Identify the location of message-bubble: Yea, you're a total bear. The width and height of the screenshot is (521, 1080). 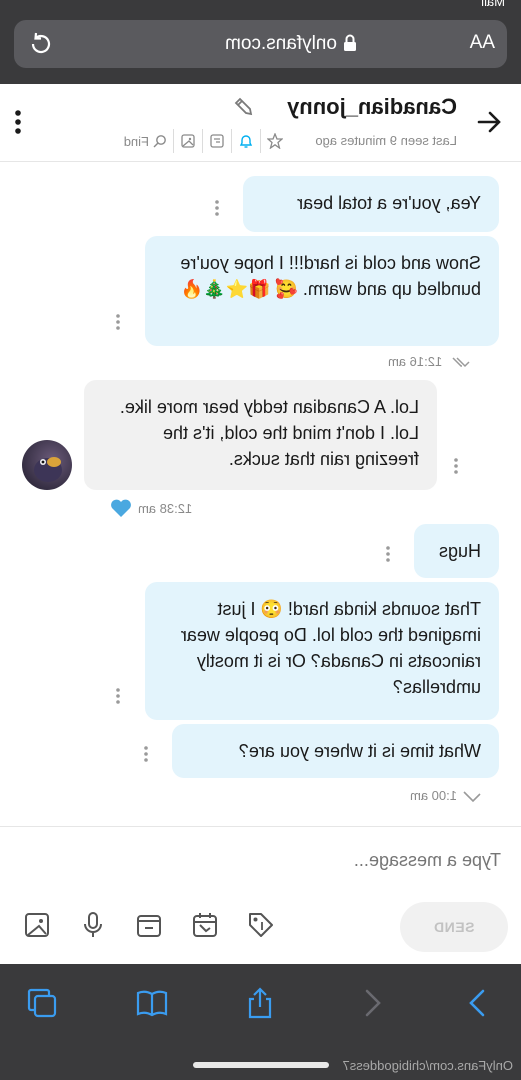
(371, 204).